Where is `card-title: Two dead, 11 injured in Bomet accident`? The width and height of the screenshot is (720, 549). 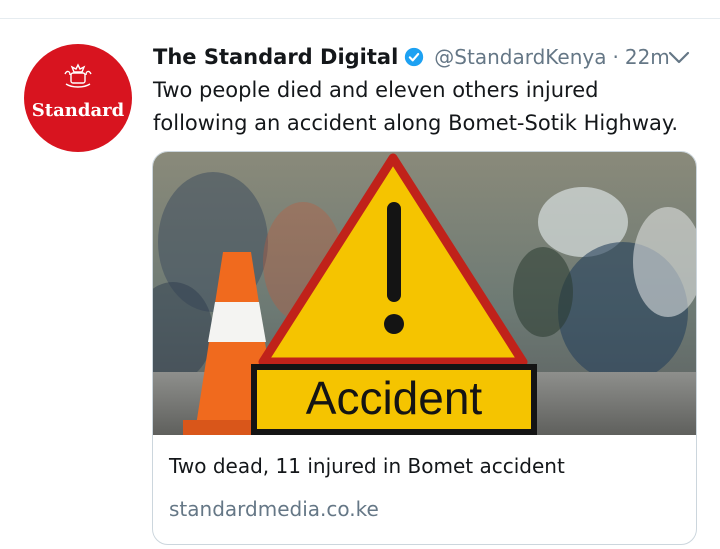 card-title: Two dead, 11 injured in Bomet accident is located at coordinates (367, 466).